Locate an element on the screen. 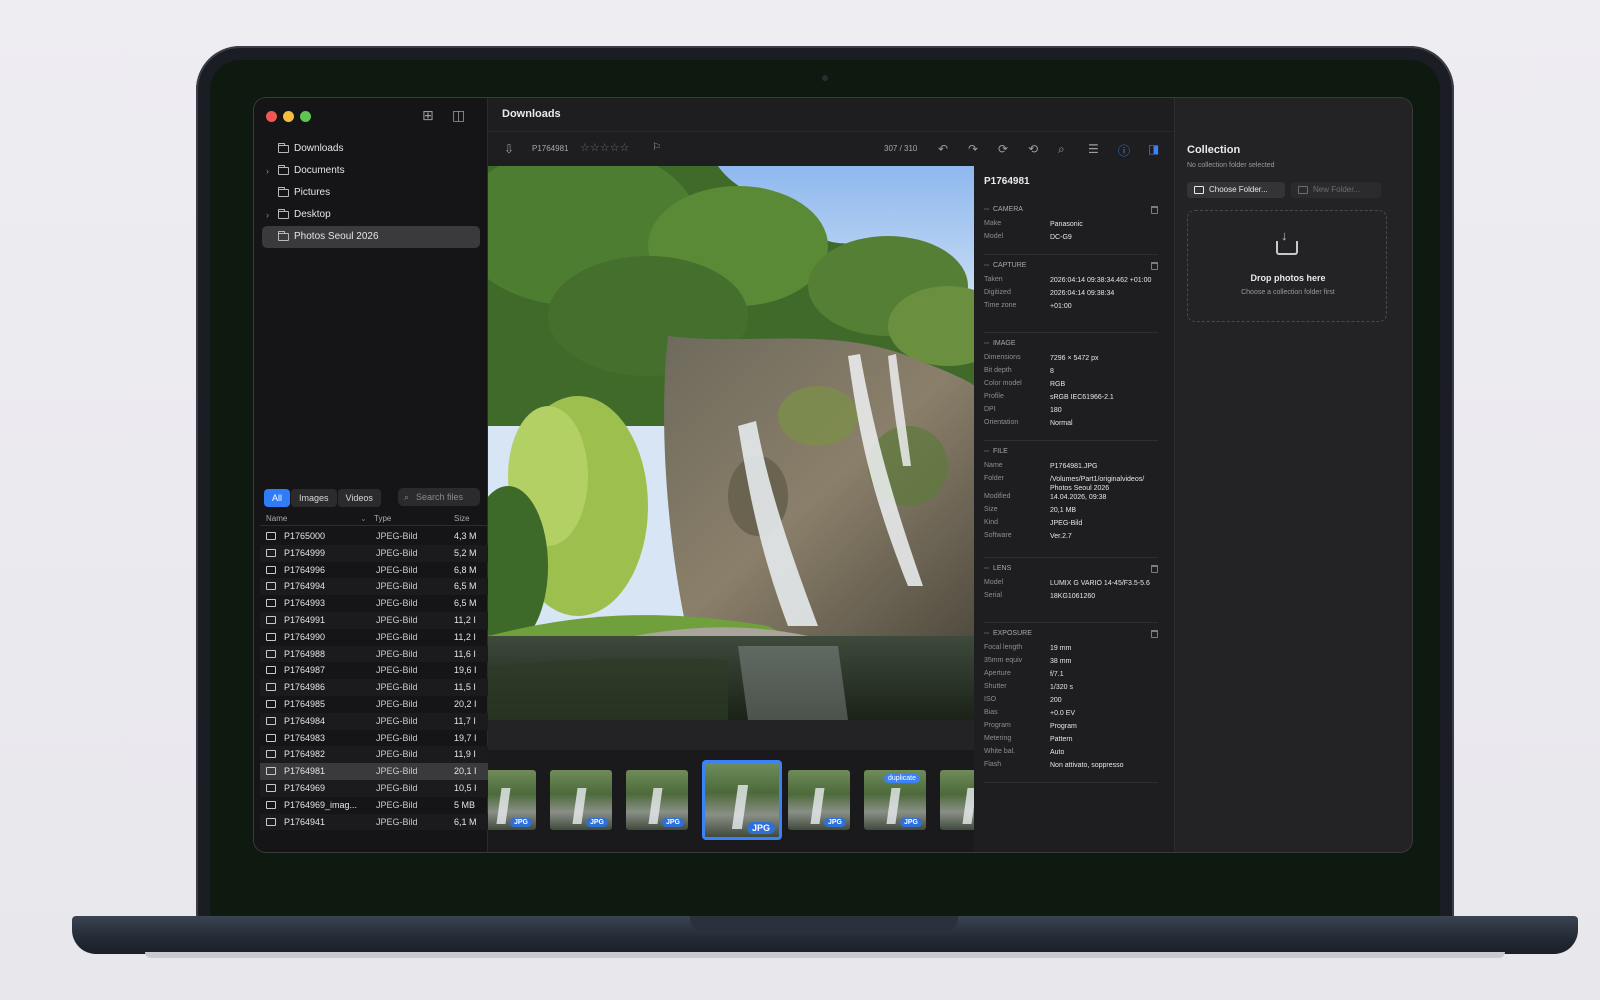 This screenshot has height=1000, width=1600. metadata-key: Metering is located at coordinates (998, 738).